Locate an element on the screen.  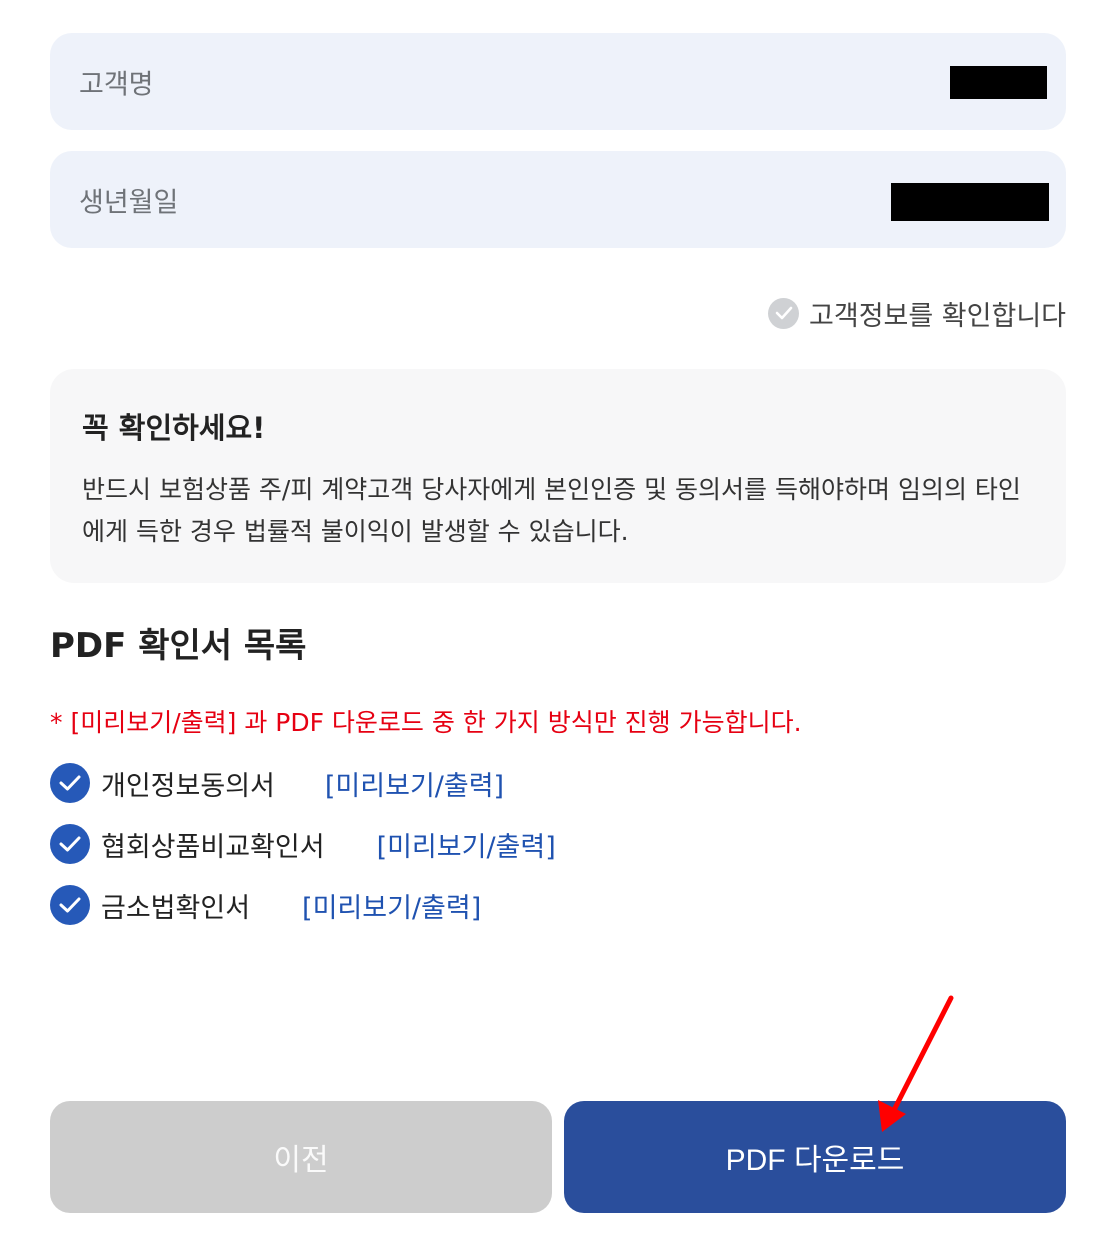
customer-name-label: 고객명 is located at coordinates (116, 84).